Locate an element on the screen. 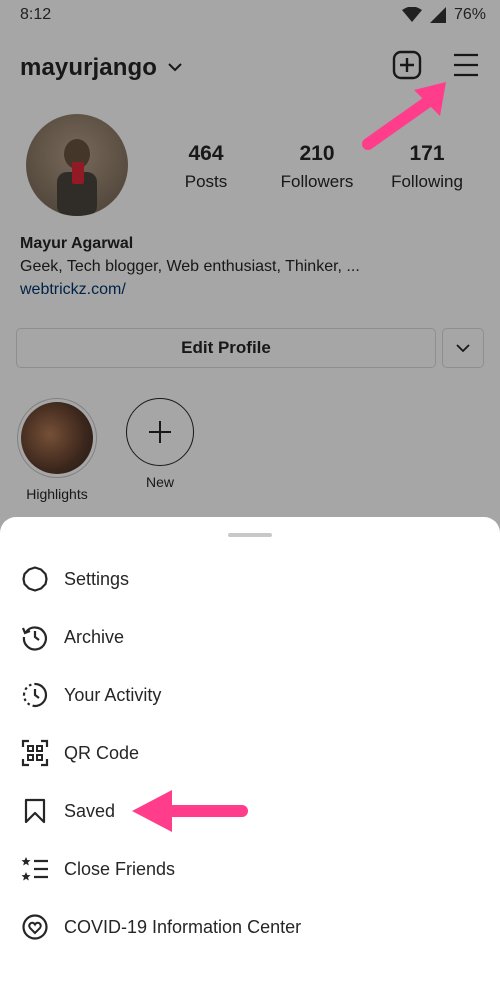  menu-item-qr-code: QR Code is located at coordinates (250, 753).